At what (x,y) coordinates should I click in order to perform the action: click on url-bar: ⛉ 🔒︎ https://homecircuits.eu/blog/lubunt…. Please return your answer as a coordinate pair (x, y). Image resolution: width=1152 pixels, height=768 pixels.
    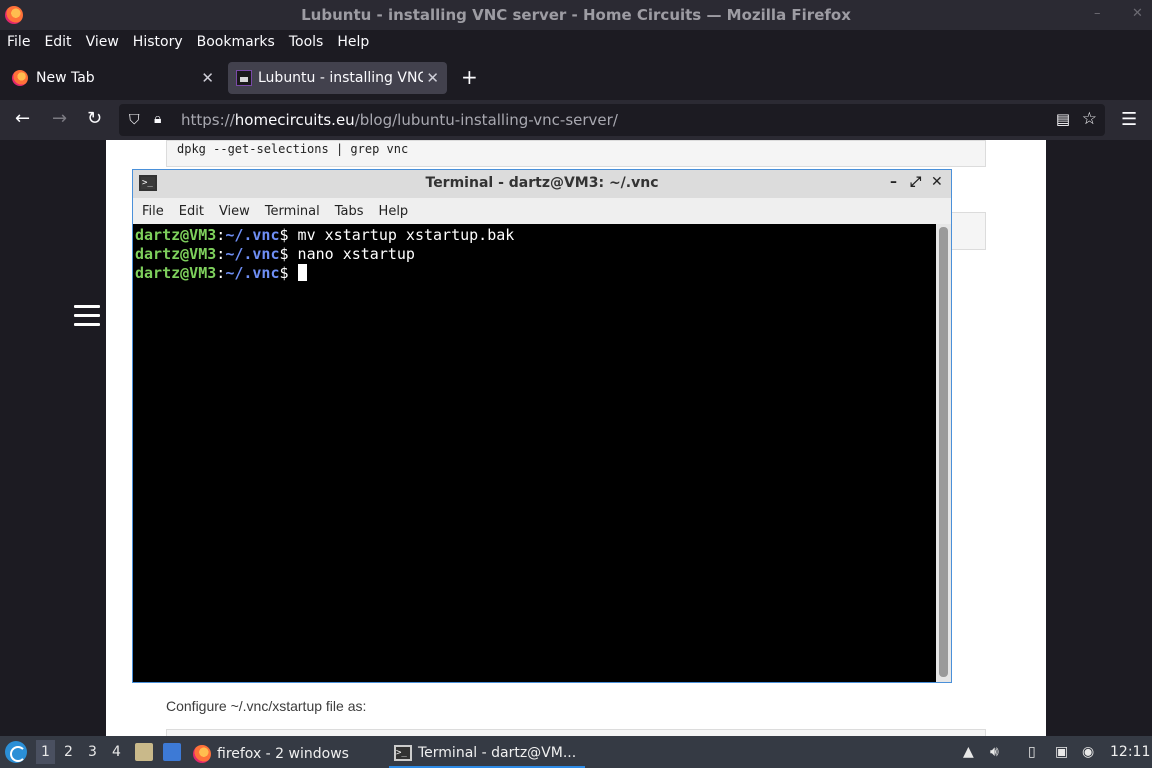
    Looking at the image, I should click on (612, 120).